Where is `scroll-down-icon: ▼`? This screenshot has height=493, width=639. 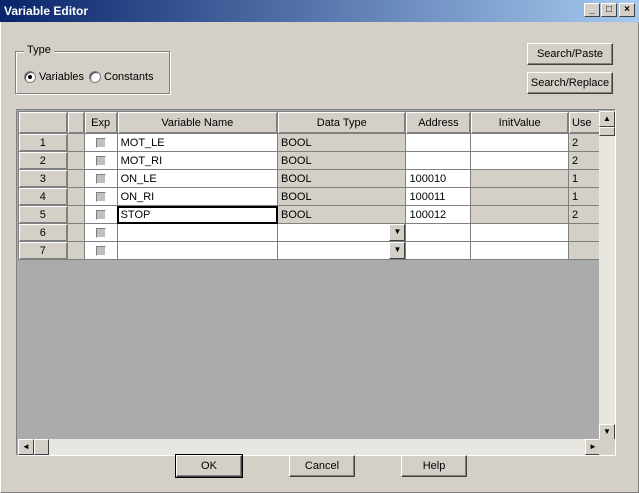 scroll-down-icon: ▼ is located at coordinates (607, 432).